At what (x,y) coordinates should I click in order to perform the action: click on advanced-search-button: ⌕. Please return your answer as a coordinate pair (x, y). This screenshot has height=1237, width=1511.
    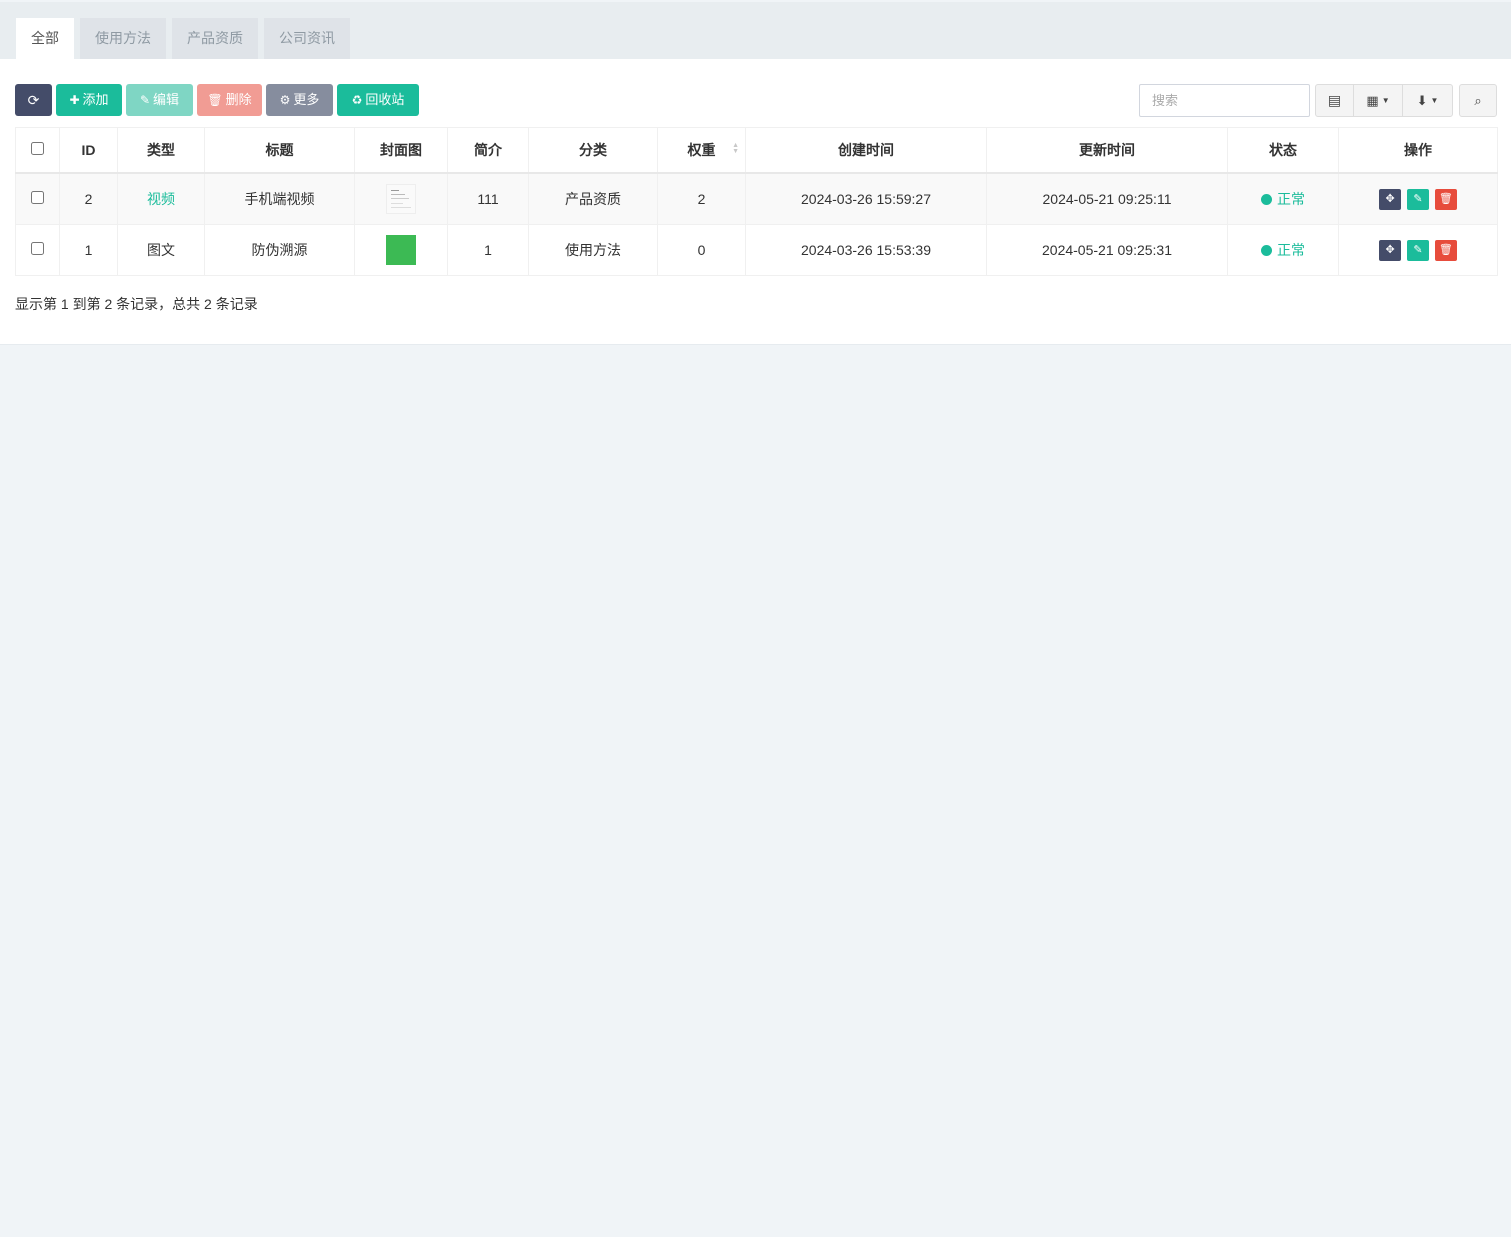
    Looking at the image, I should click on (1478, 100).